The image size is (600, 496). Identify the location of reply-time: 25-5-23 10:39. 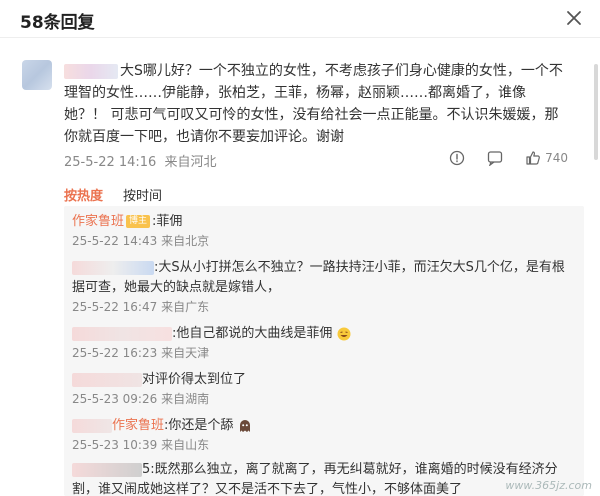
(115, 445).